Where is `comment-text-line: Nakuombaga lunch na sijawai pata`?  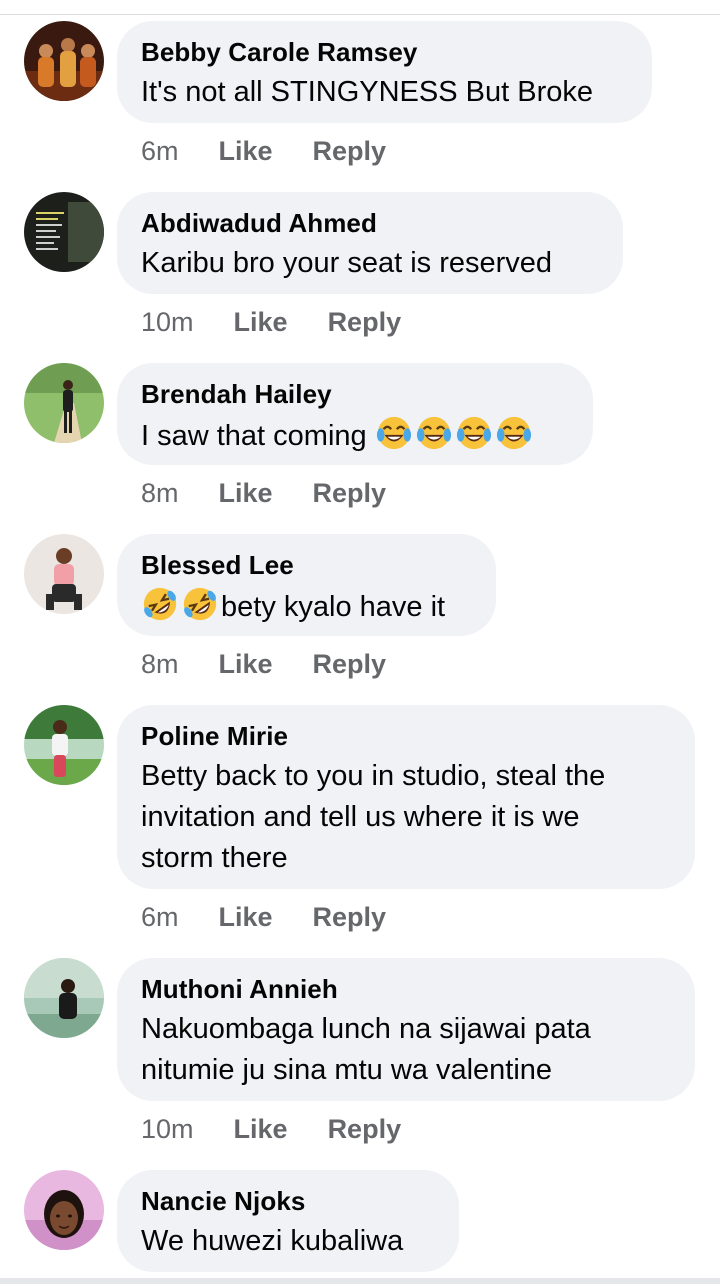
comment-text-line: Nakuombaga lunch na sijawai pata is located at coordinates (366, 1029).